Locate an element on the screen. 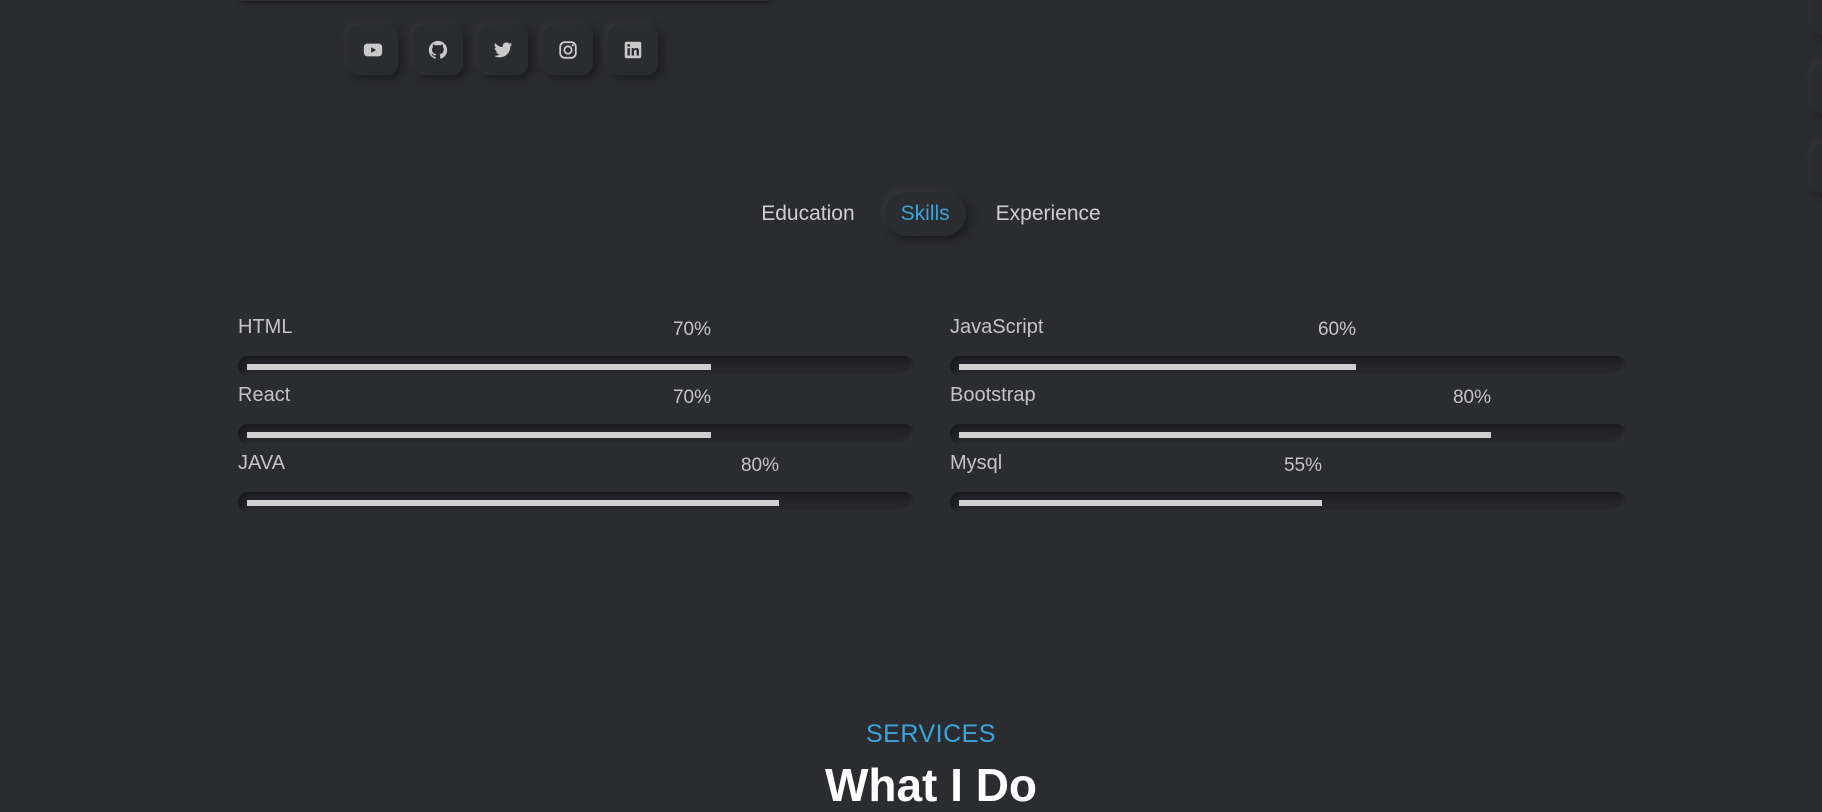 Image resolution: width=1822 pixels, height=812 pixels. skill-item: React 70% is located at coordinates (576, 418).